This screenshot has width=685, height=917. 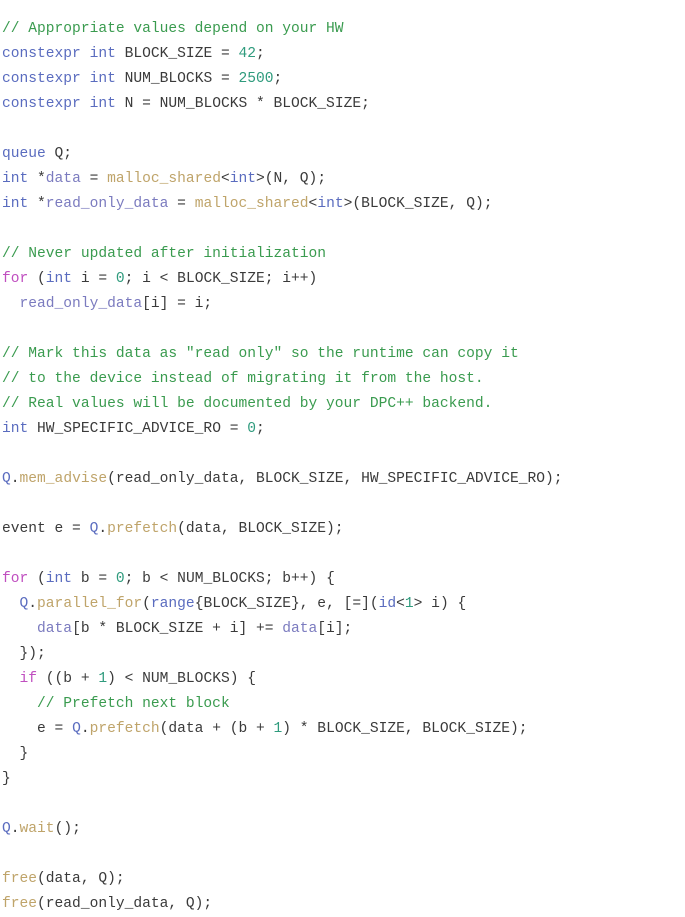 What do you see at coordinates (46, 528) in the screenshot?
I see `code-token-txt: event e =` at bounding box center [46, 528].